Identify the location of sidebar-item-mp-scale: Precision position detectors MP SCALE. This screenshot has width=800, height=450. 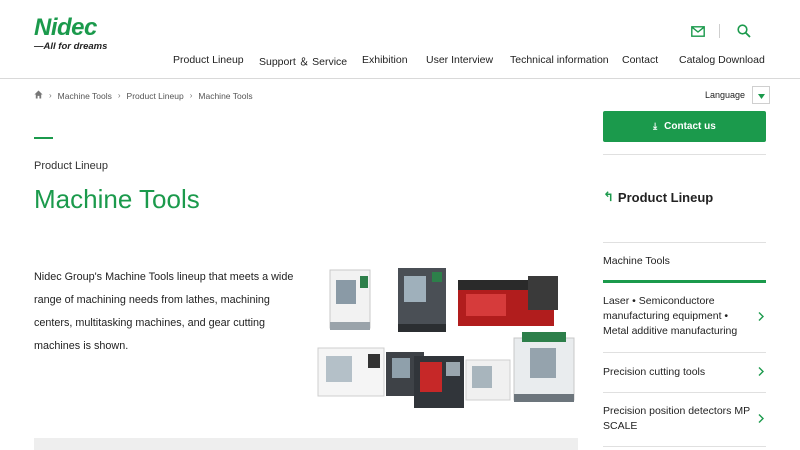
(684, 420).